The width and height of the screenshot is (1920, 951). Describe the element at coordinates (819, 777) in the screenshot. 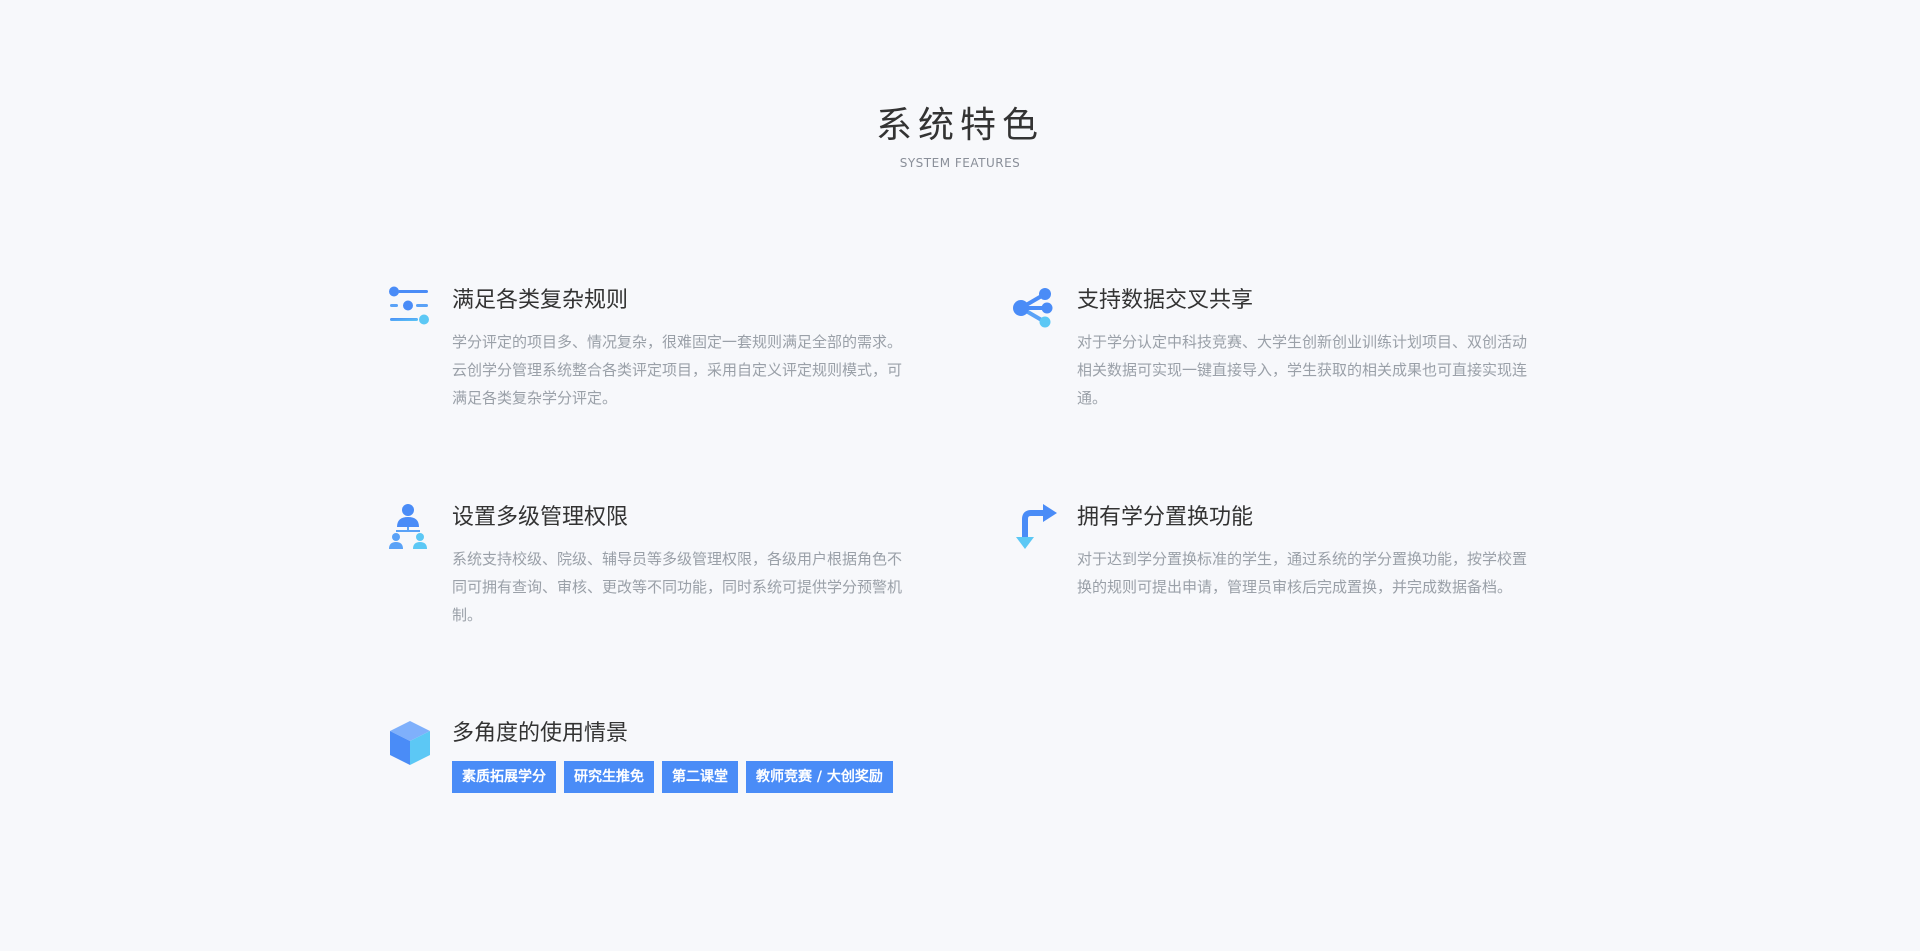

I see `tag-competition-award: 教师竞赛 / 大创奖励` at that location.